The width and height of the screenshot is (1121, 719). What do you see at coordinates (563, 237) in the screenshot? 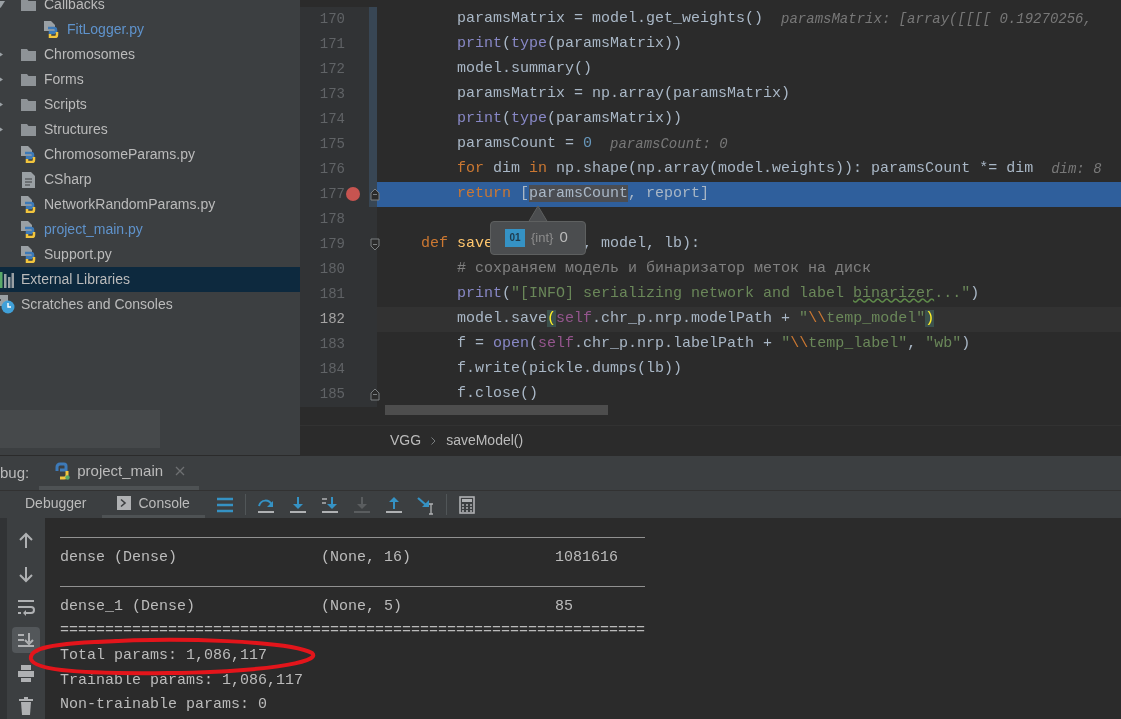
I see `value-text: 0` at bounding box center [563, 237].